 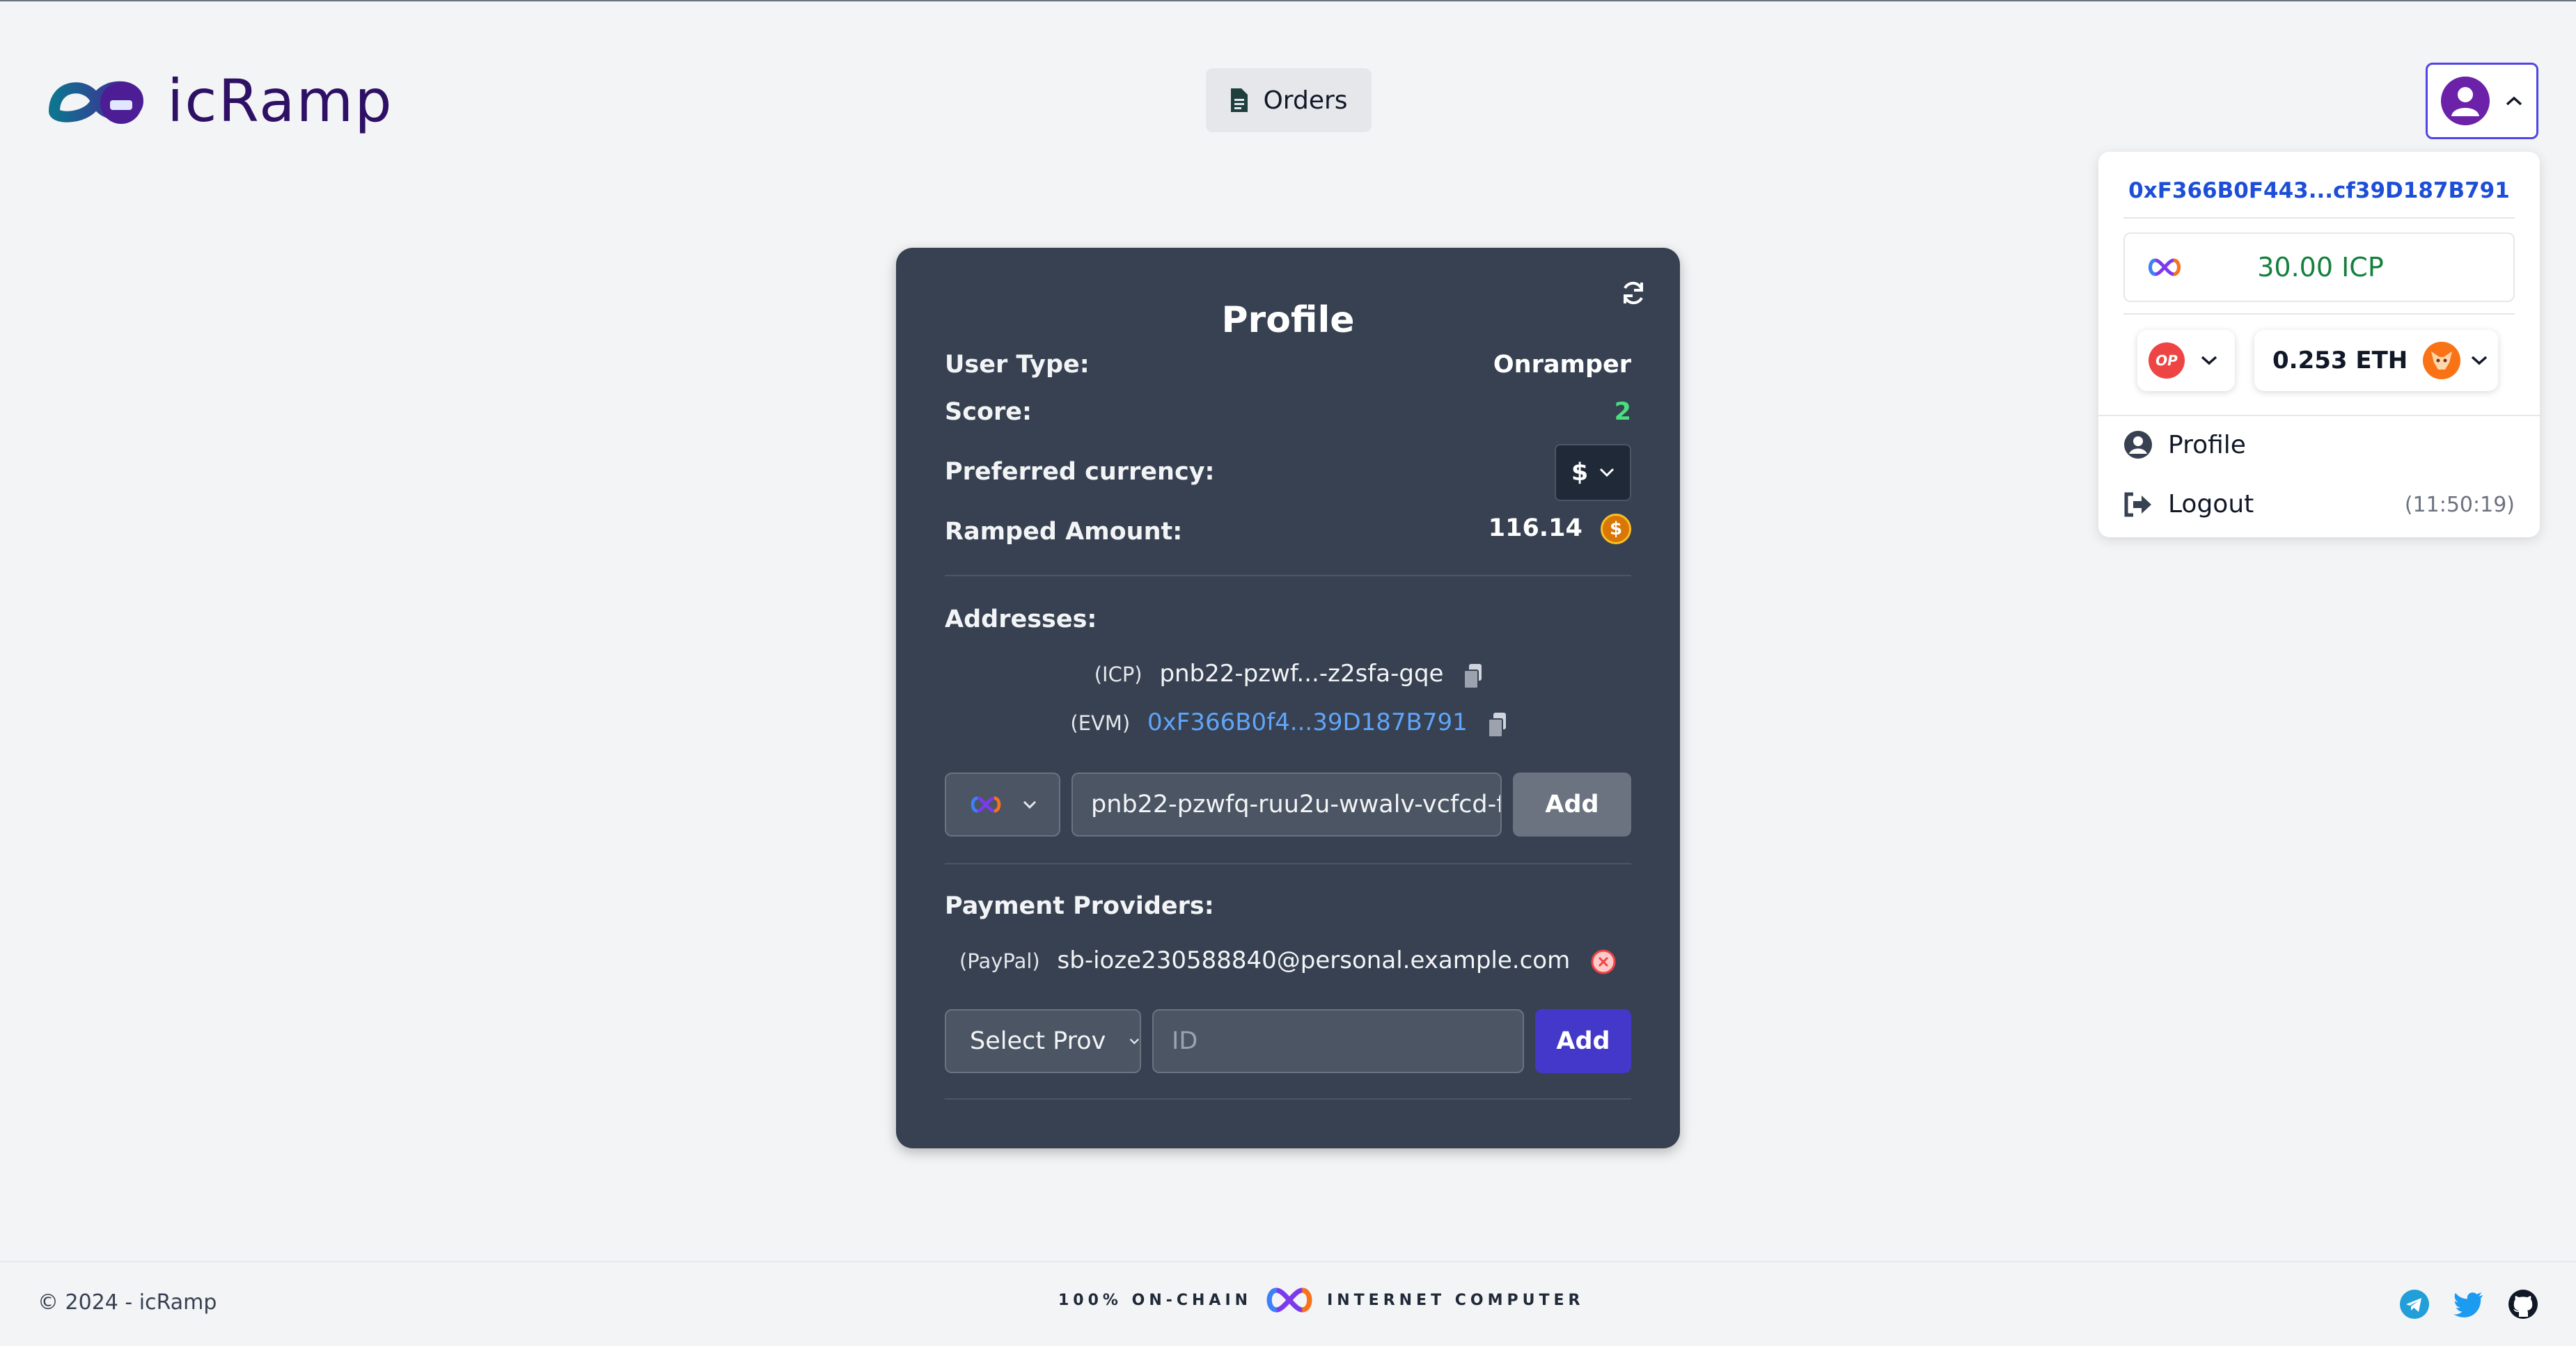 I want to click on user-type-value: Onramper, so click(x=1562, y=365).